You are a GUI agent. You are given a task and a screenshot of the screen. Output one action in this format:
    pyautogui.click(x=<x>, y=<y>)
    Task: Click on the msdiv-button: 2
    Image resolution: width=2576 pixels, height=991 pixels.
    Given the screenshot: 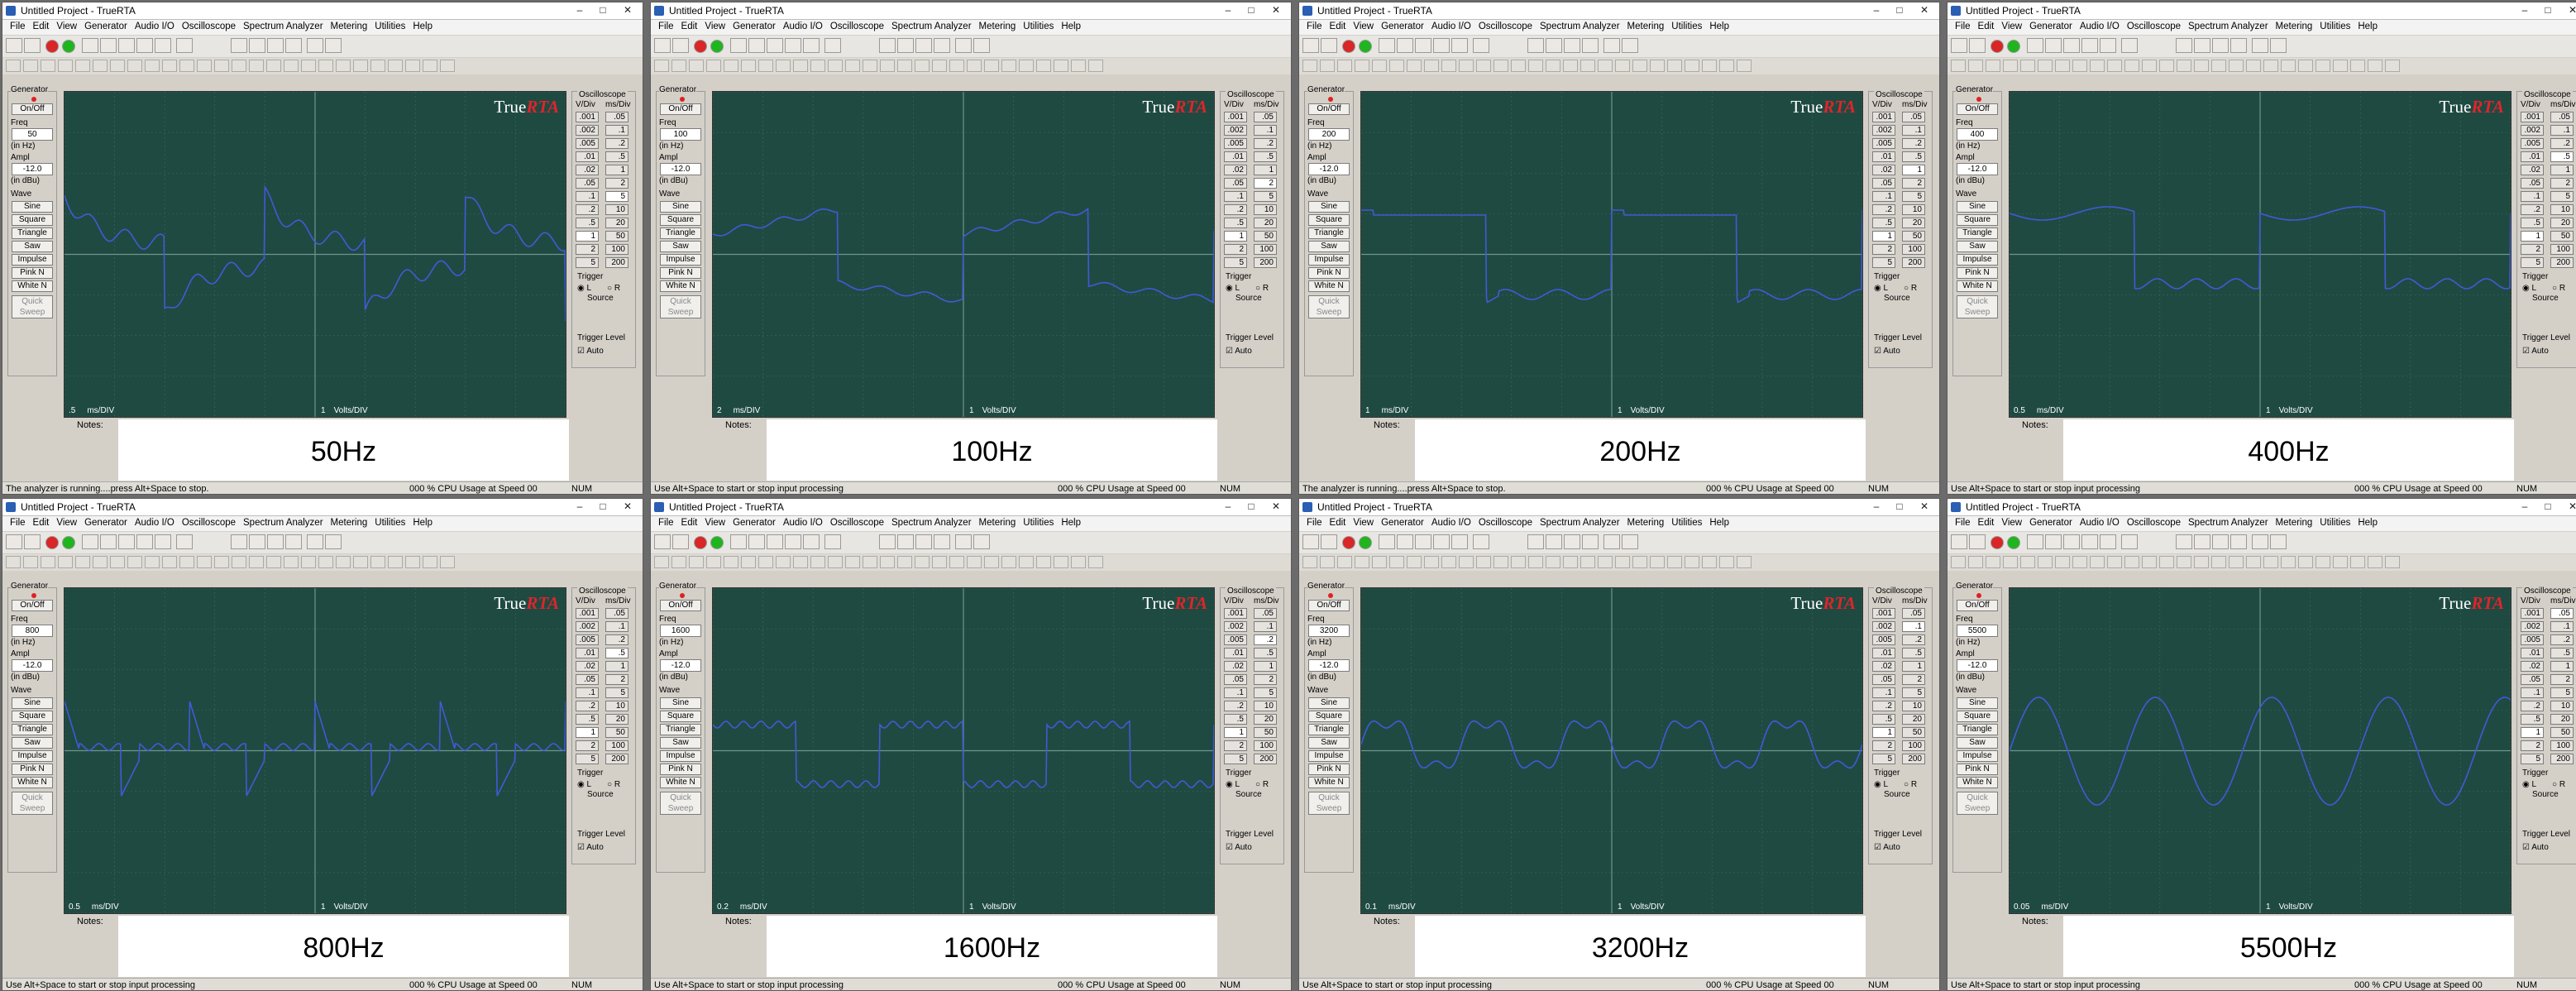 What is the action you would take?
    pyautogui.click(x=616, y=183)
    